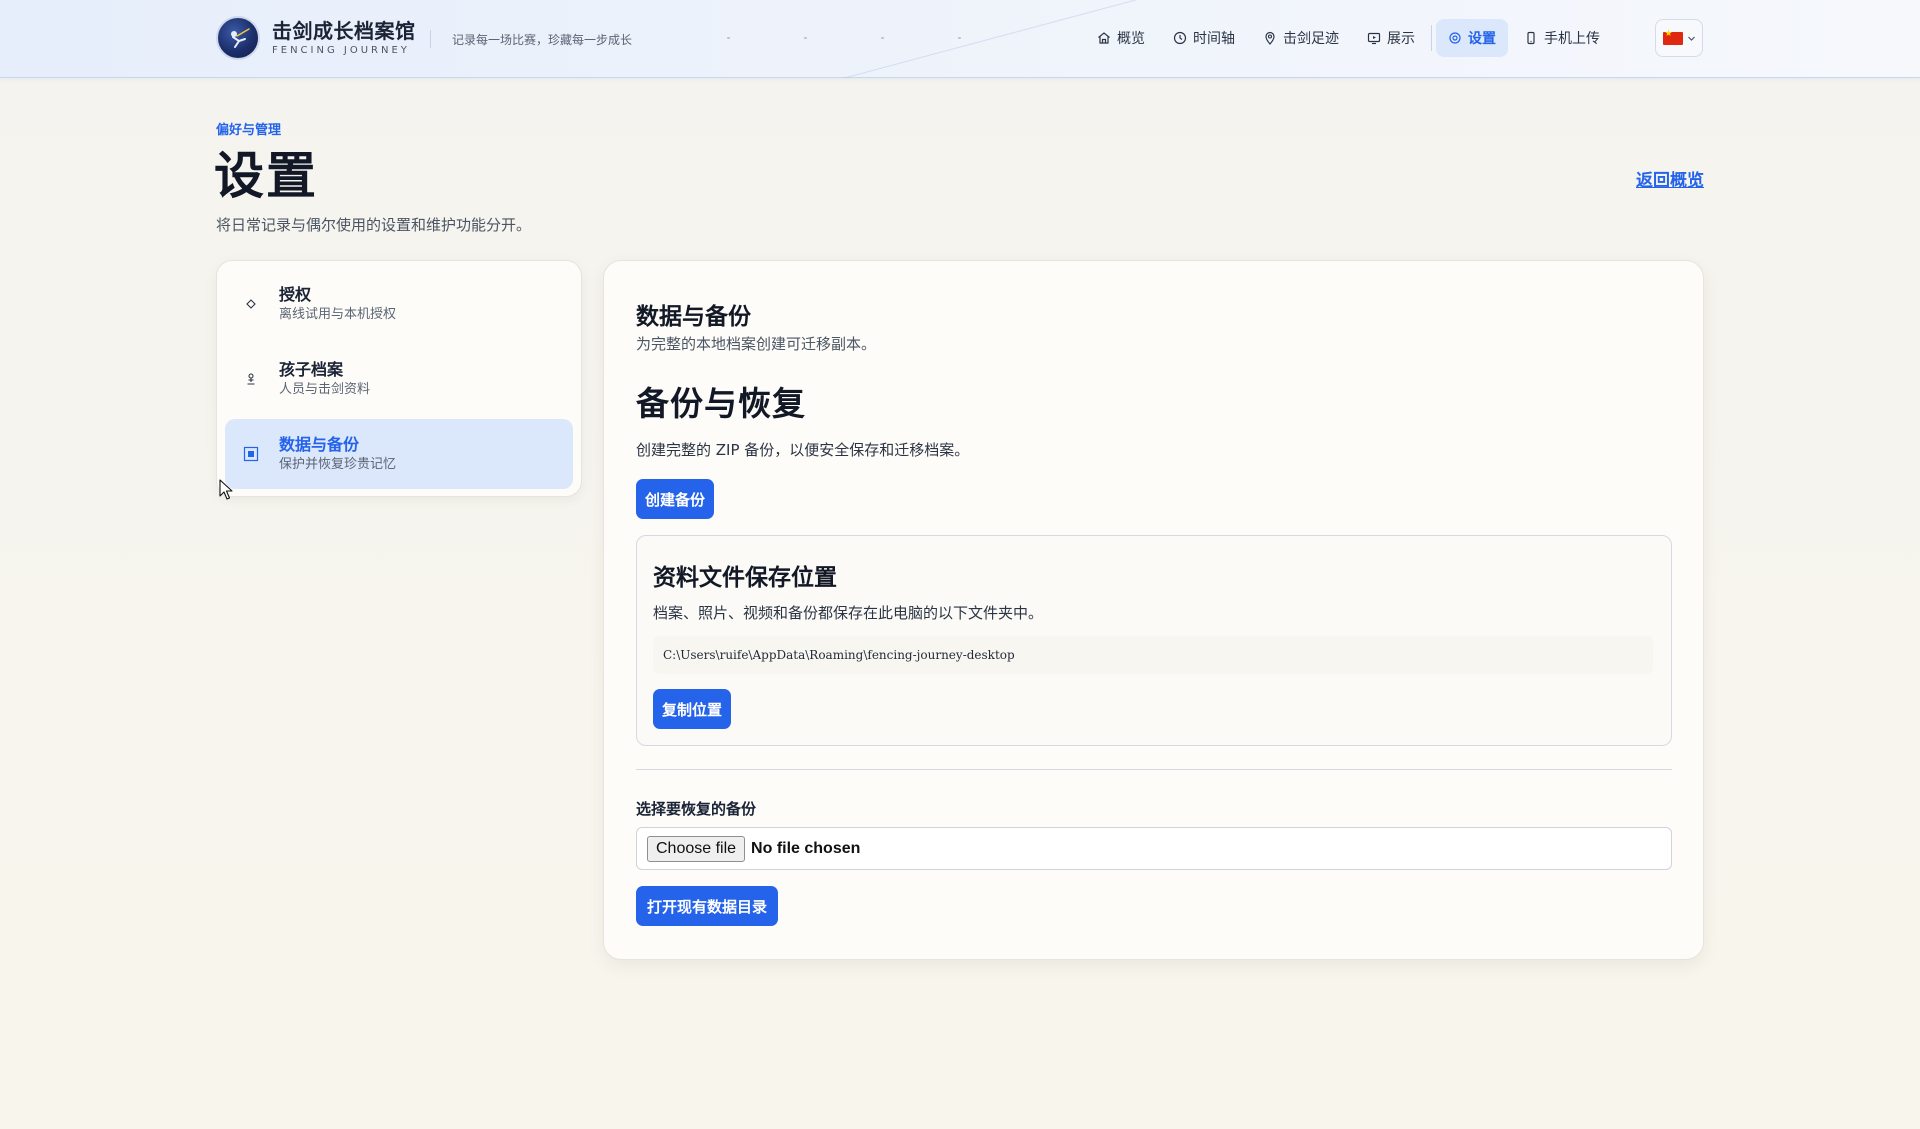 The width and height of the screenshot is (1920, 1129). Describe the element at coordinates (721, 403) in the screenshot. I see `backup-restore-heading: 备份与恢复` at that location.